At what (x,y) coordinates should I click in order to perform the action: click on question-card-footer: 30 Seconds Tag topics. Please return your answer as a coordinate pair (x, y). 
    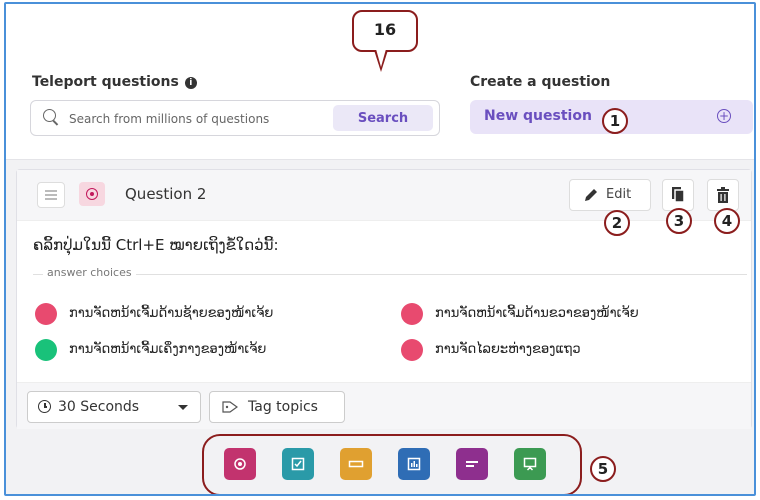
    Looking at the image, I should click on (384, 405).